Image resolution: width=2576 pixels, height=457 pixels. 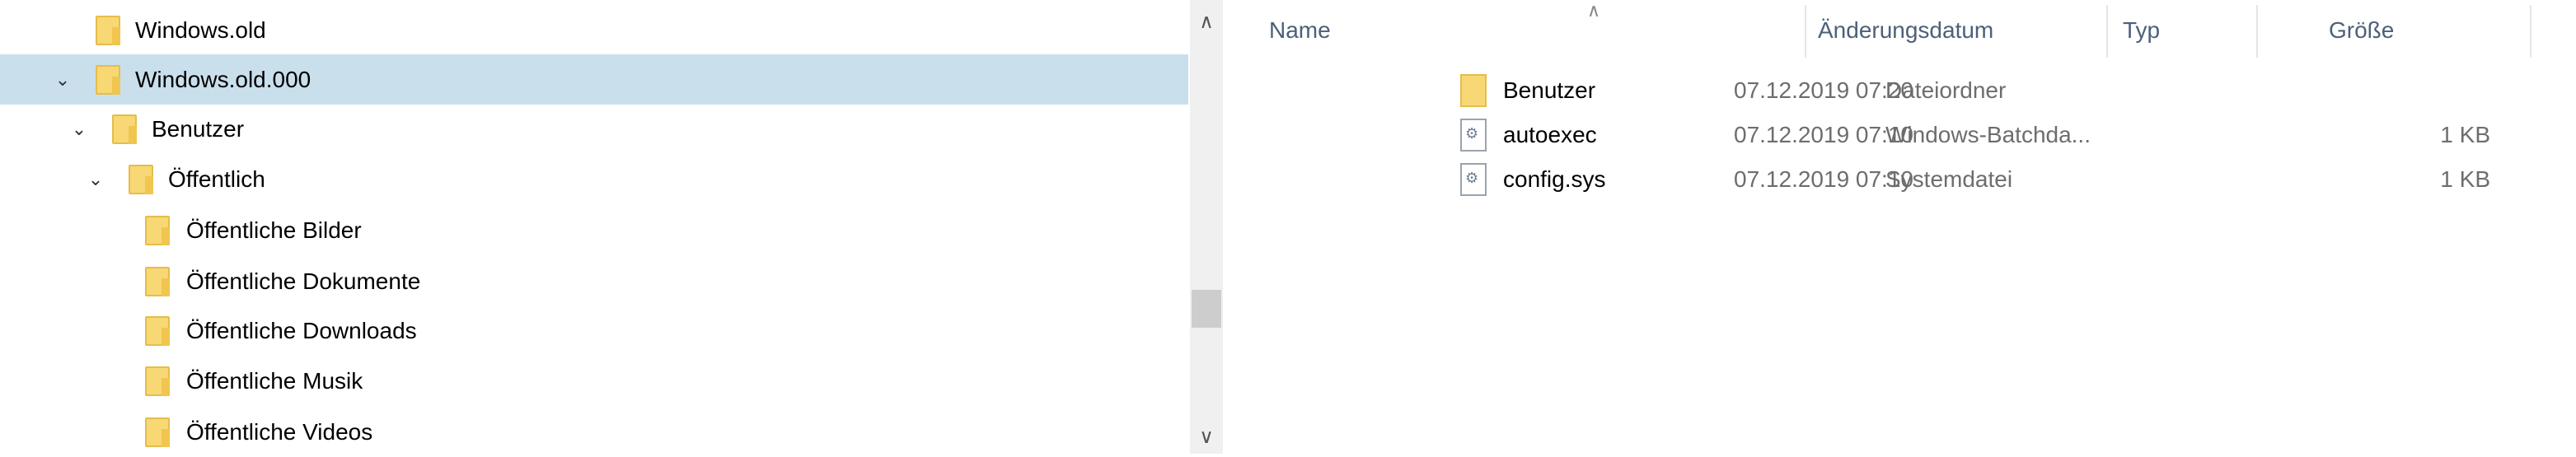 What do you see at coordinates (594, 179) in the screenshot?
I see `tree-item-oeffentlich: ⌄ Öffentlich` at bounding box center [594, 179].